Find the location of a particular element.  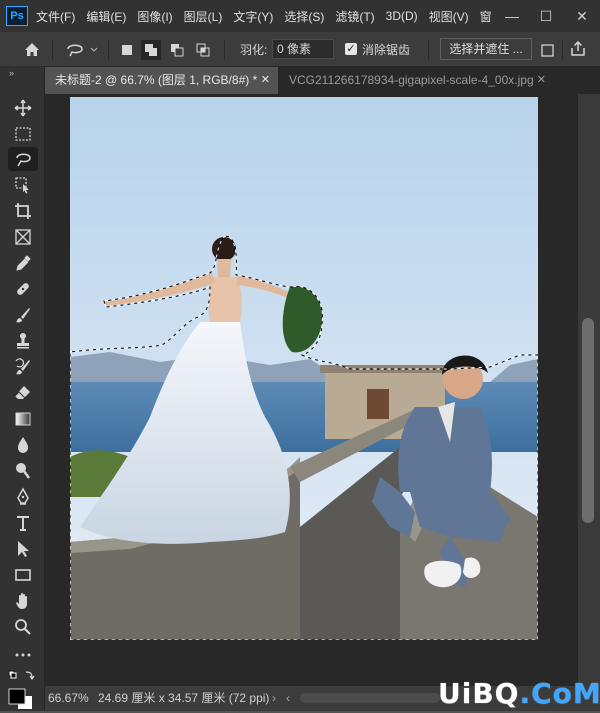

tab-untitled-2: 未标题-2 @ 66.7% (图层 1, RGB/8#) * ✕ is located at coordinates (161, 80).